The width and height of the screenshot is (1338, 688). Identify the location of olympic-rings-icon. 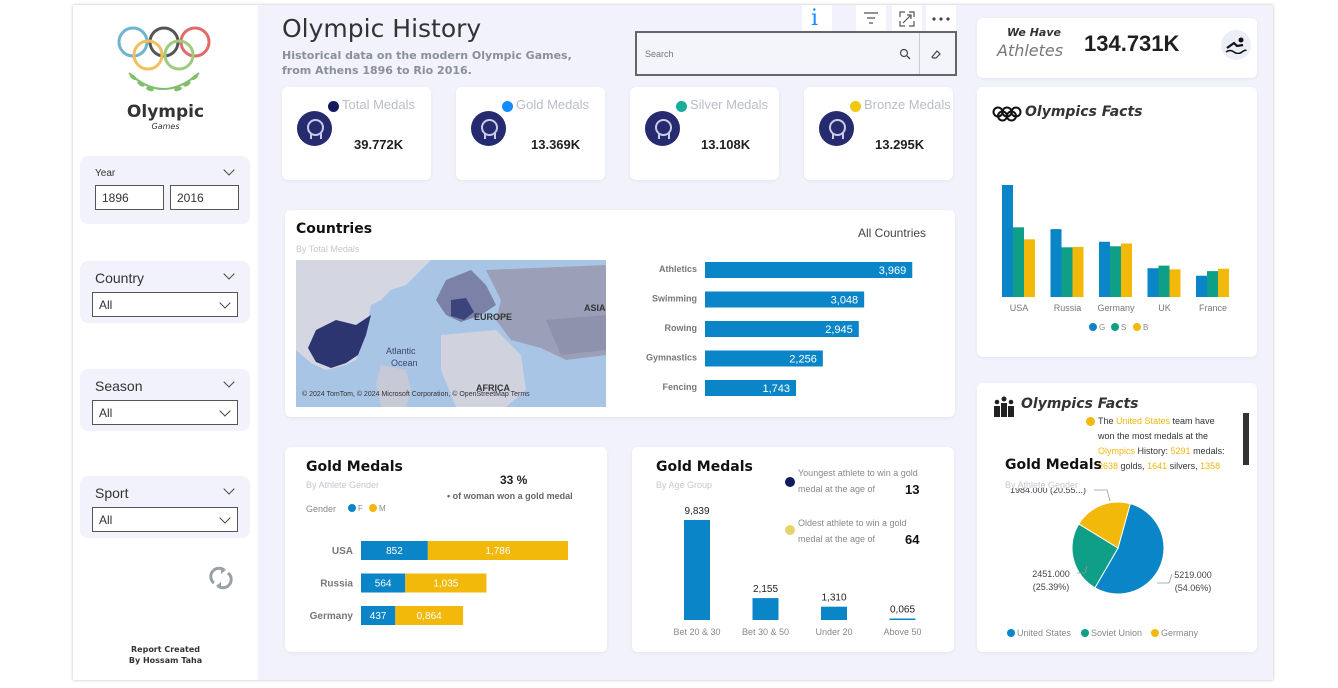
(1007, 114).